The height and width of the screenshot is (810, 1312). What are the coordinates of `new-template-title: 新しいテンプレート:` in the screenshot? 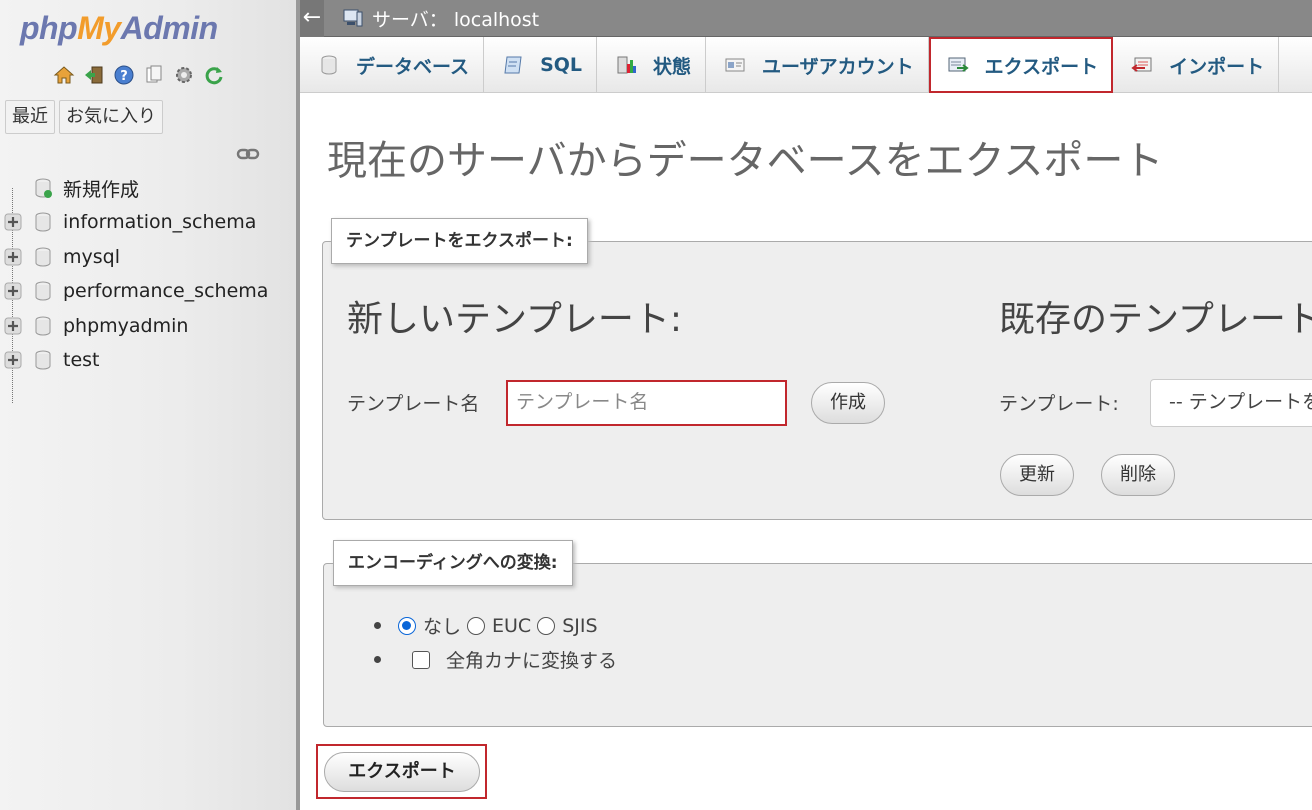 It's located at (515, 319).